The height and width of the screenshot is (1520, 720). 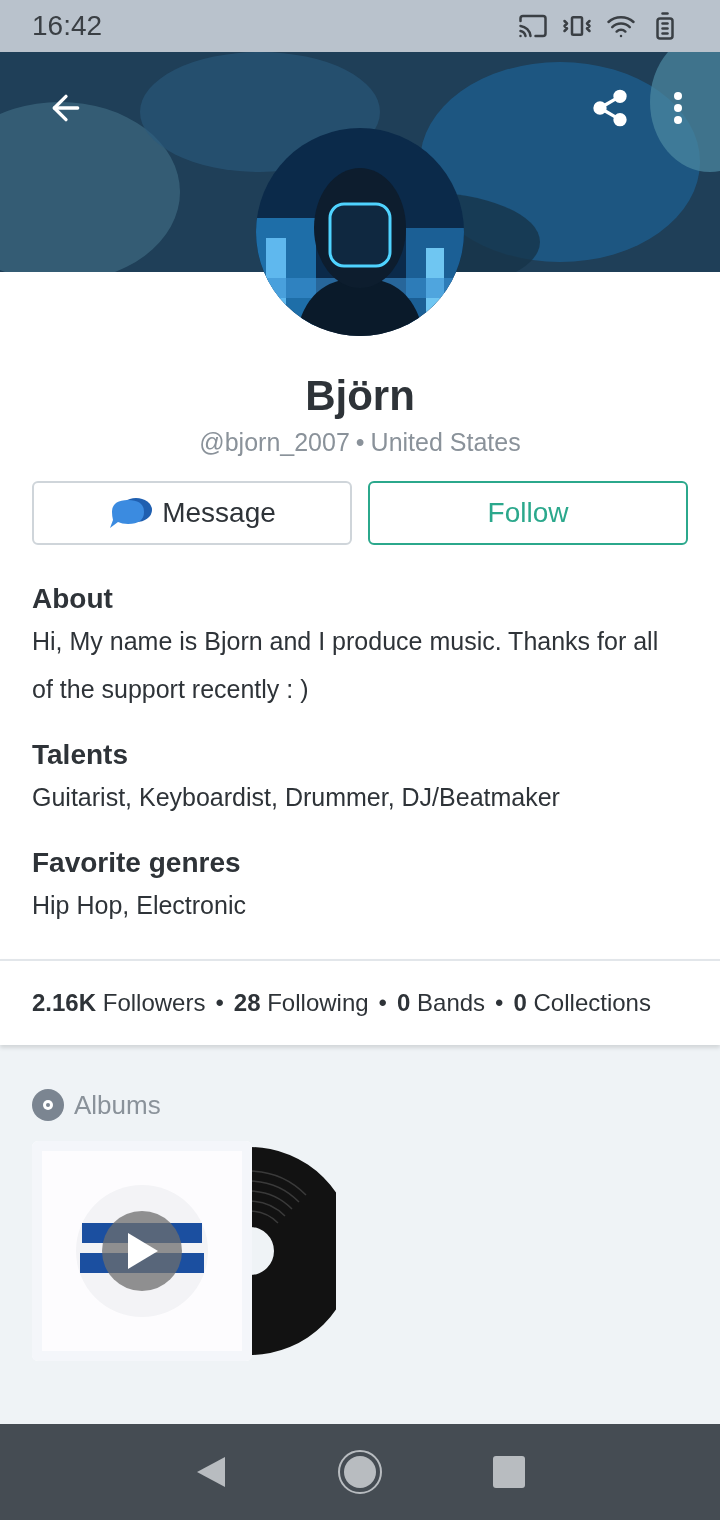 I want to click on nav-back-button, so click(x=211, y=1472).